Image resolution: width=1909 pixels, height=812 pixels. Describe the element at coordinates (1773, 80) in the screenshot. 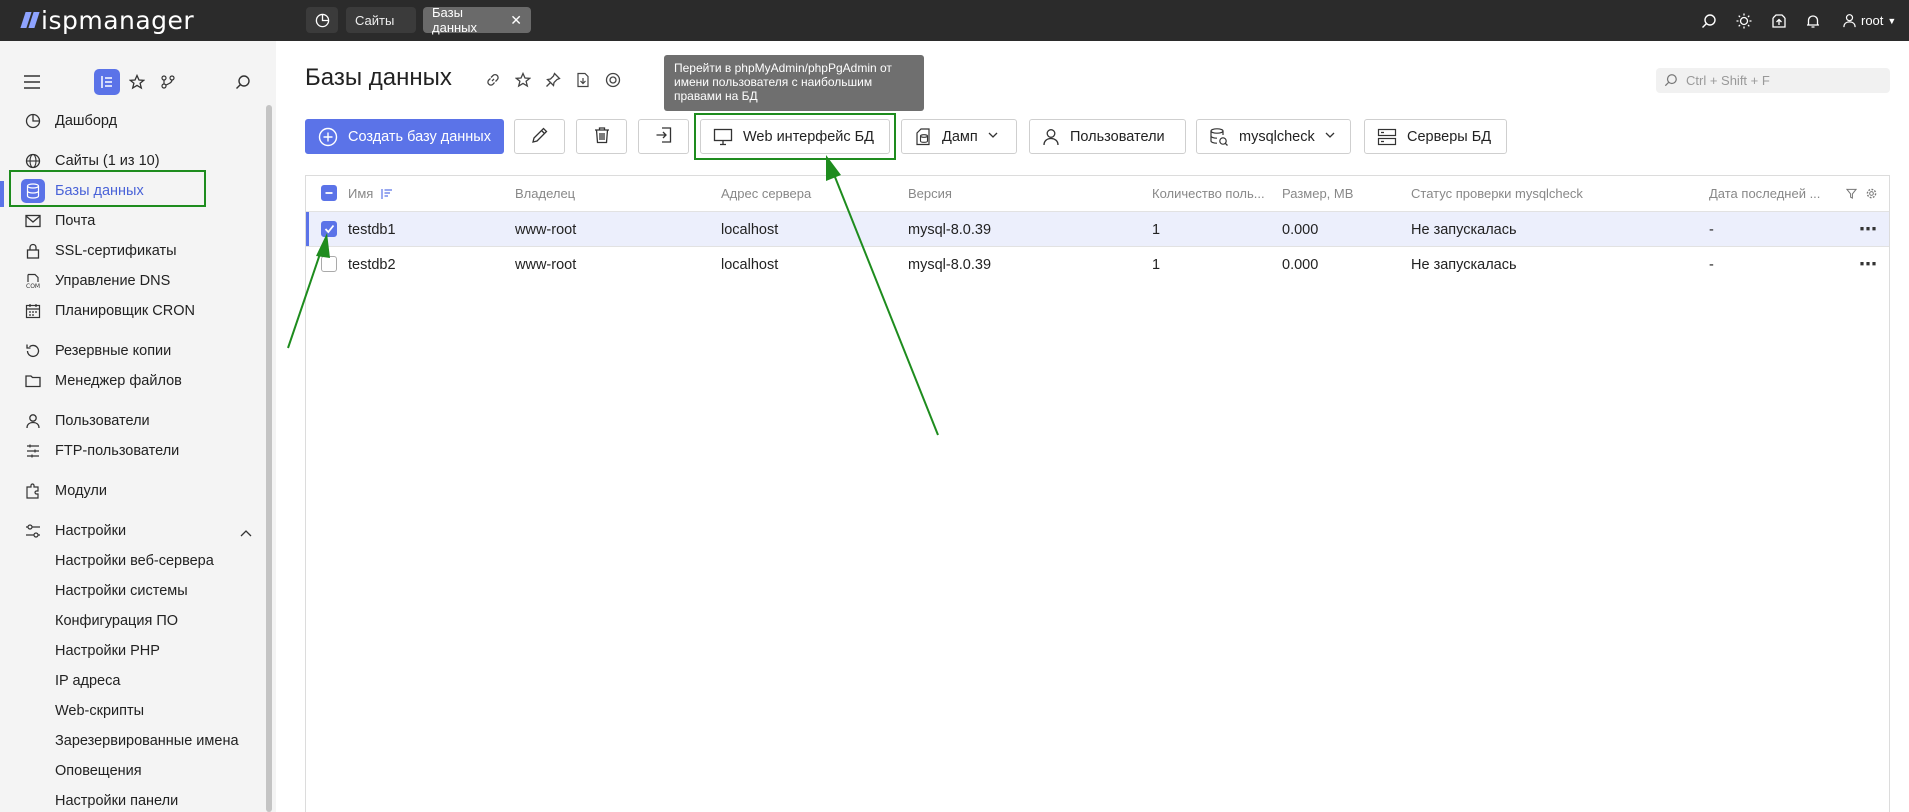

I see `search-input: Ctrl + Shift + F` at that location.